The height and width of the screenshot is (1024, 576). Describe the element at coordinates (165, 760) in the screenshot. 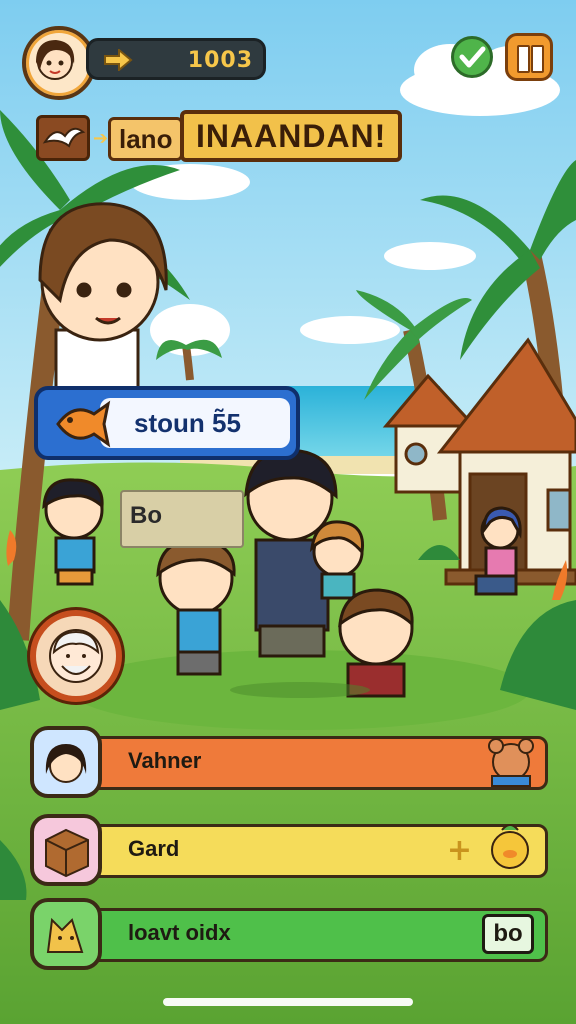

I see `menu-label: Vahner` at that location.